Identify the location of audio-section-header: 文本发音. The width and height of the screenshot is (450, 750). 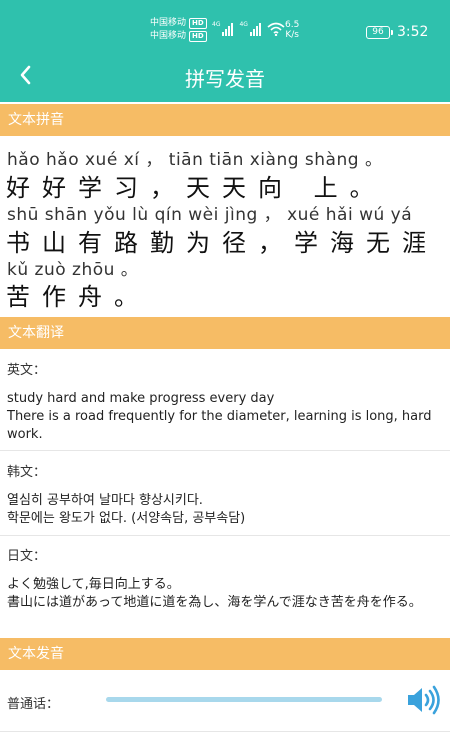
(225, 654).